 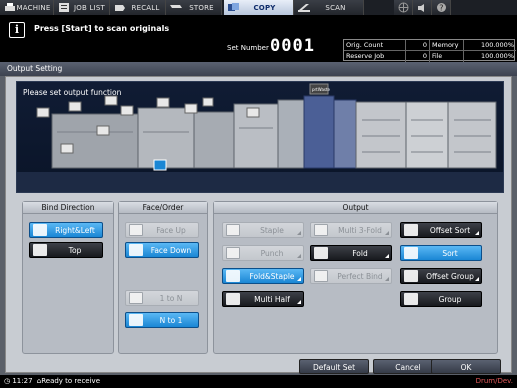 I want to click on right-left-bind-icon, so click(x=40, y=230).